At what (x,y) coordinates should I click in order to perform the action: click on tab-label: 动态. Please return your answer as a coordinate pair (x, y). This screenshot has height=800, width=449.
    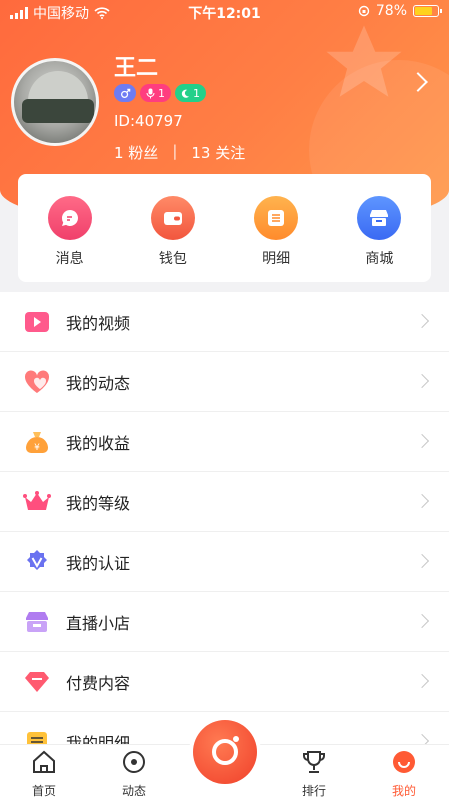
    Looking at the image, I should click on (133, 791).